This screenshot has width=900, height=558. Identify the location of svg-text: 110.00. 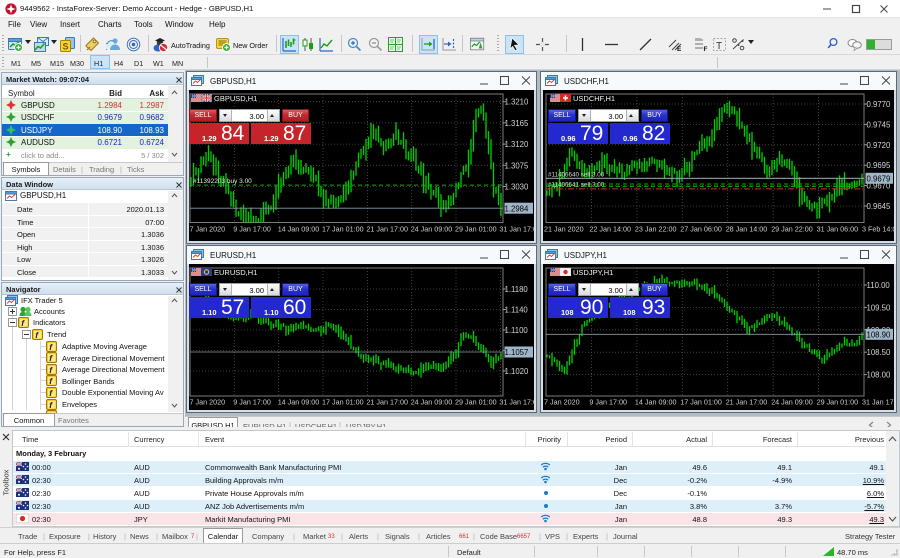
(879, 285).